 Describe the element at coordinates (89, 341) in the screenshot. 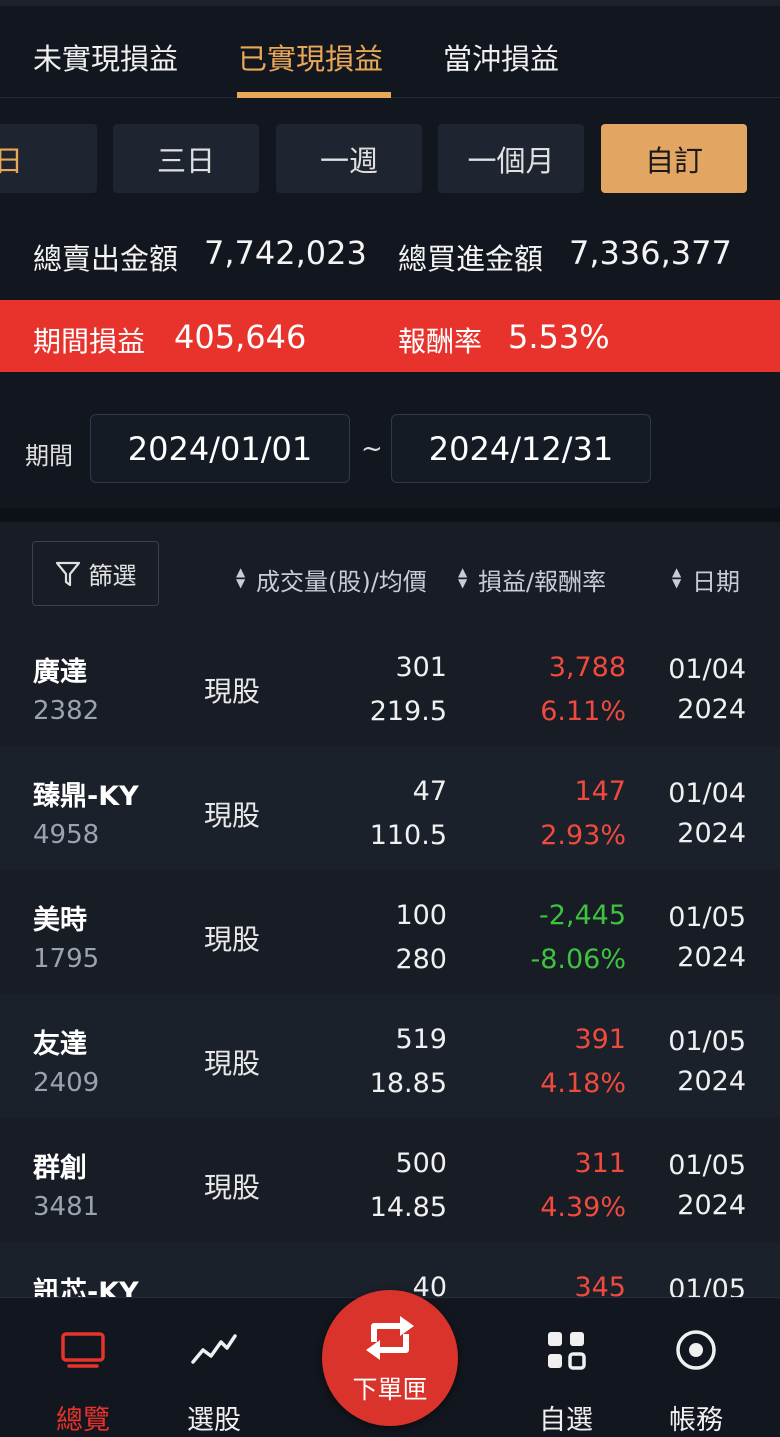

I see `period-pl-label: 期間損益` at that location.